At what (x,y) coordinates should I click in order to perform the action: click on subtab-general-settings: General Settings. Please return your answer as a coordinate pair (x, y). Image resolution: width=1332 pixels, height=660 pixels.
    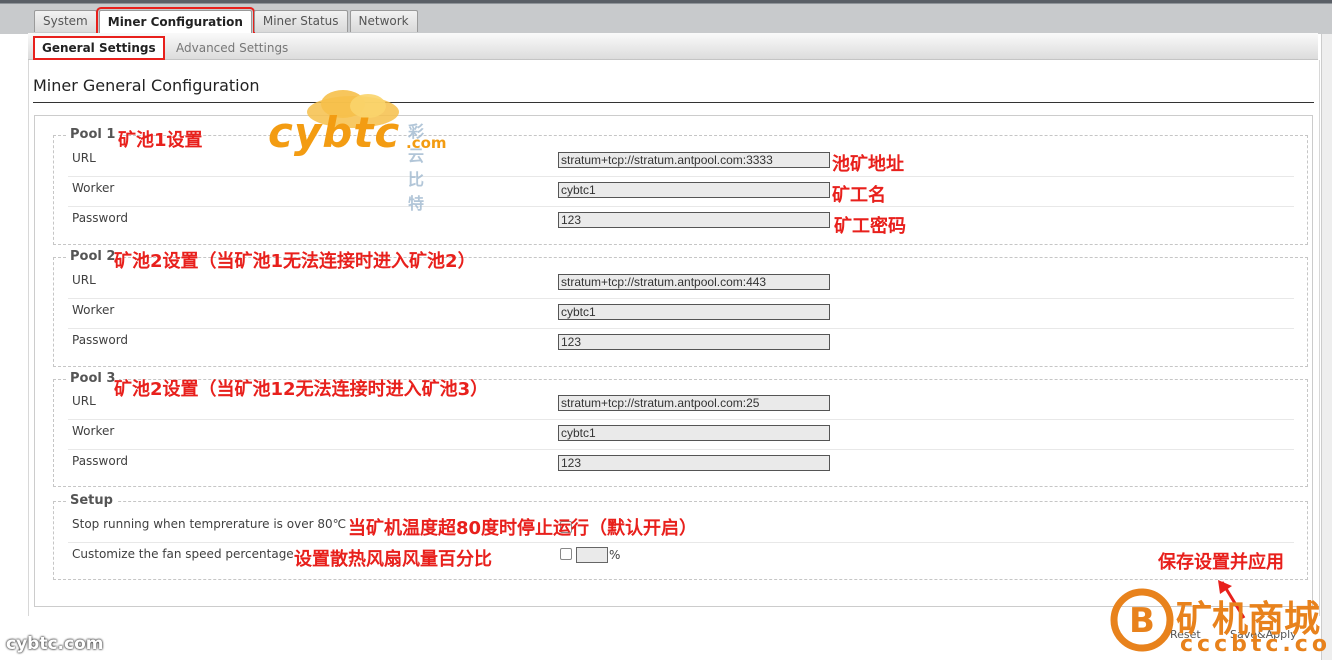
    Looking at the image, I should click on (99, 48).